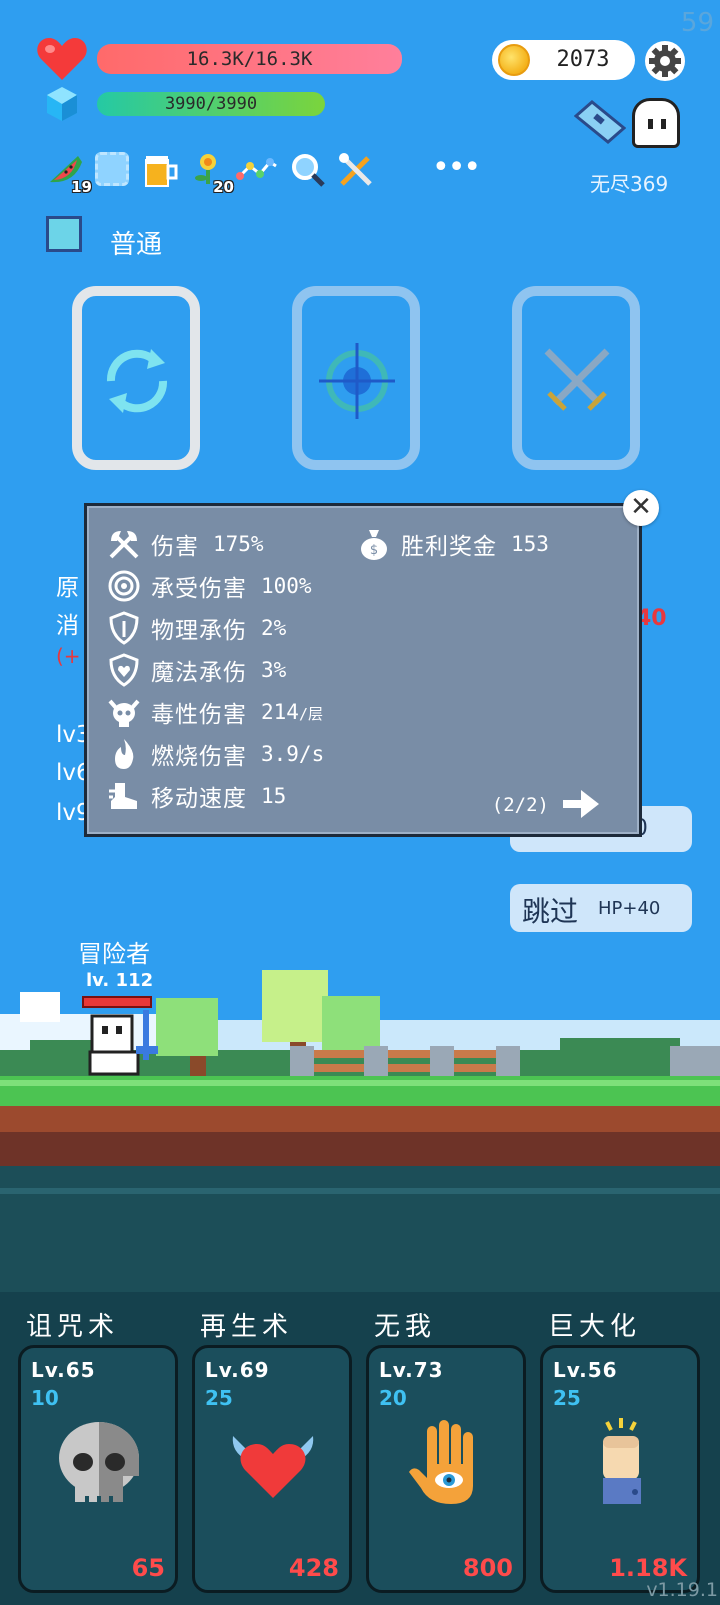 The width and height of the screenshot is (720, 1605). I want to click on chain-icon, so click(258, 170).